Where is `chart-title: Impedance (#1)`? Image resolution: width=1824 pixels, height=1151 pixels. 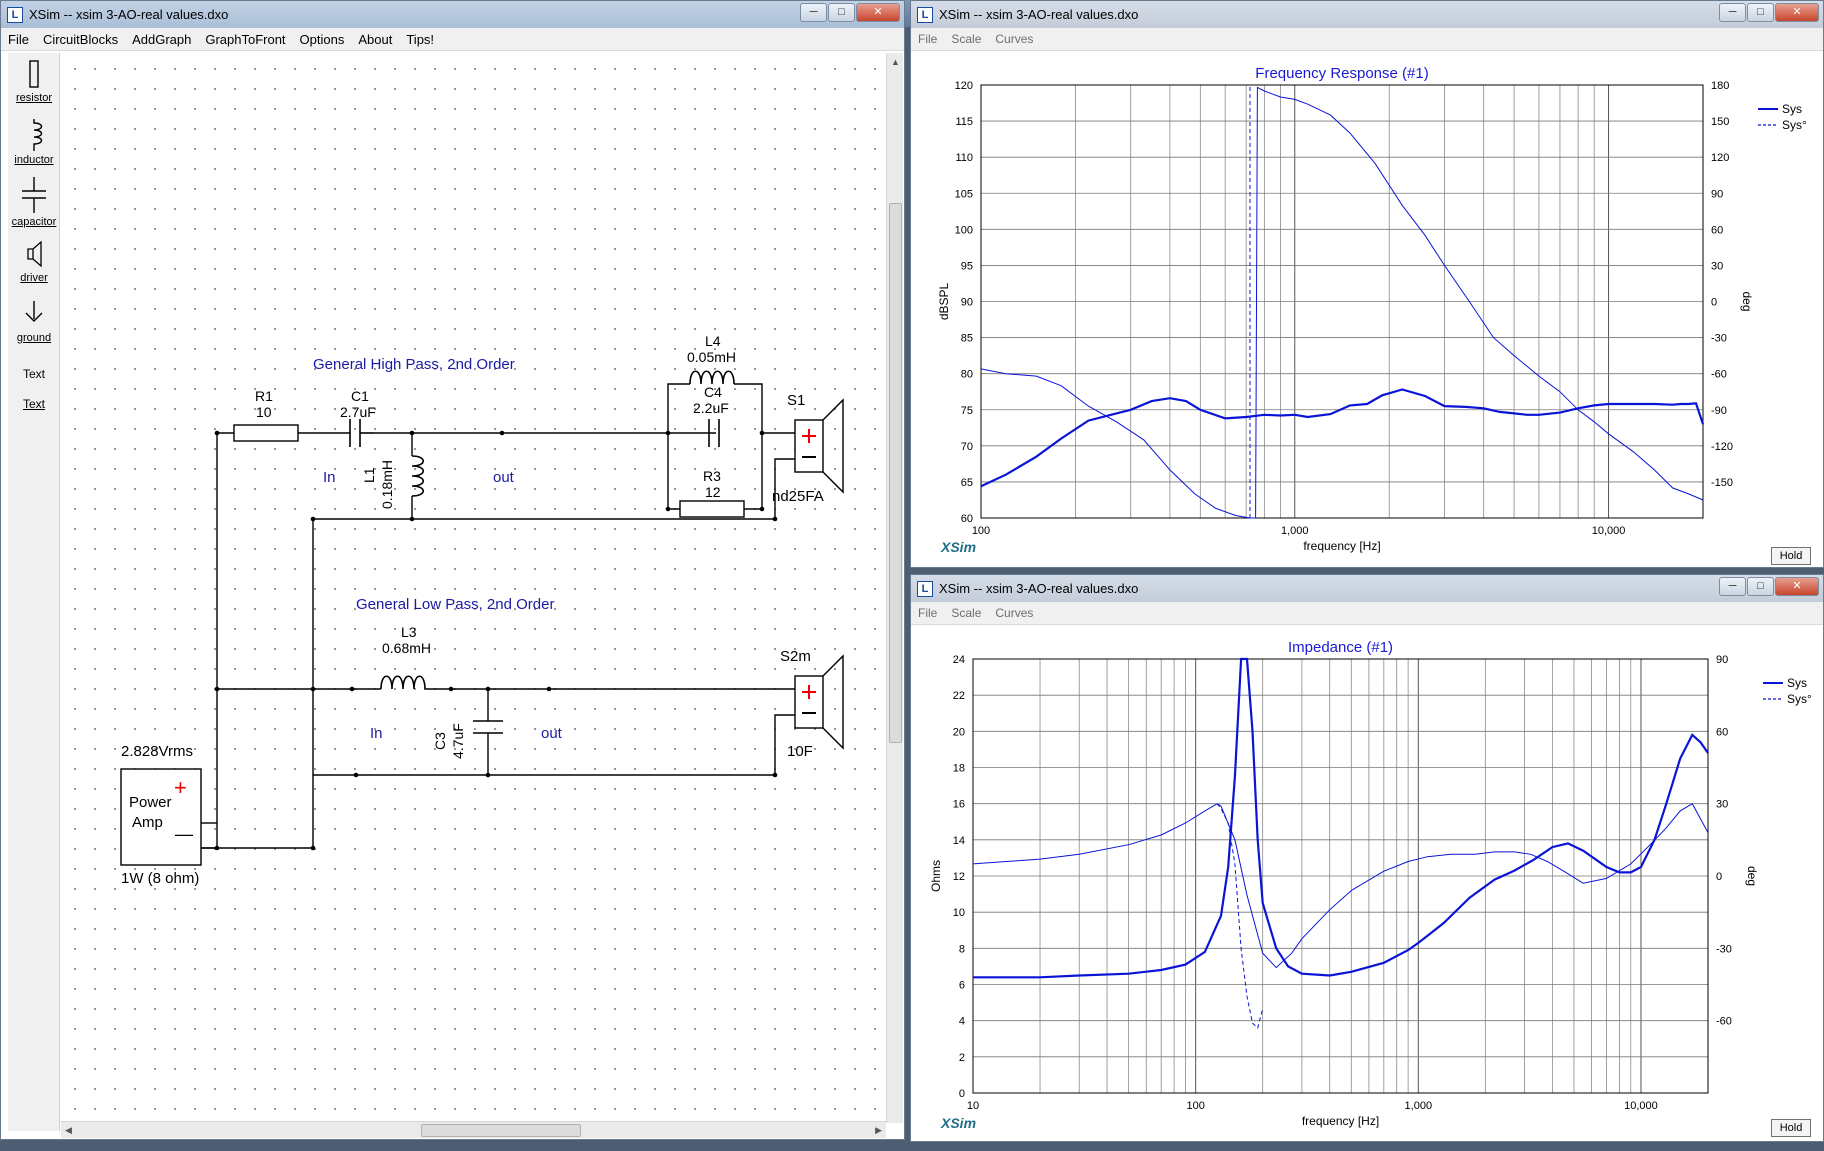
chart-title: Impedance (#1) is located at coordinates (1340, 647).